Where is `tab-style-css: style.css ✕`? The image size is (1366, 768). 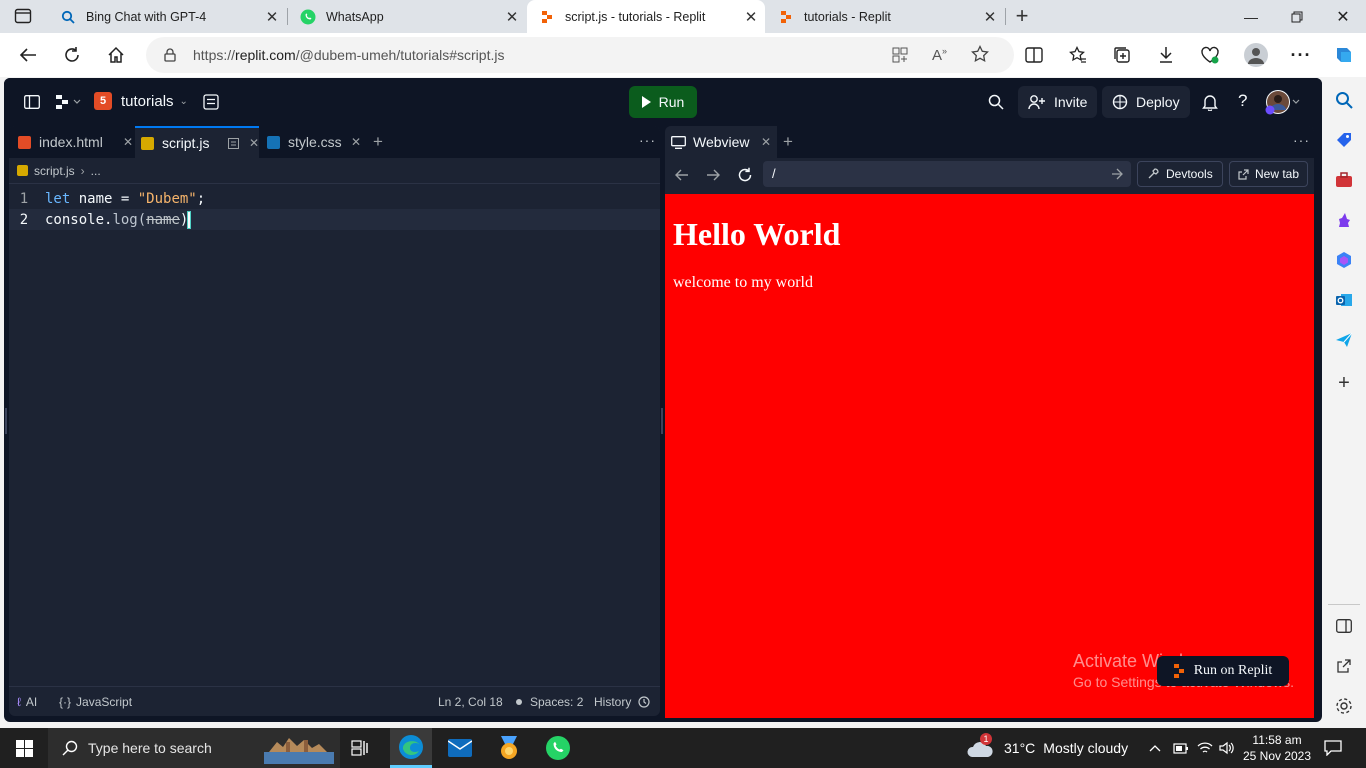
tab-style-css: style.css ✕ is located at coordinates (311, 142).